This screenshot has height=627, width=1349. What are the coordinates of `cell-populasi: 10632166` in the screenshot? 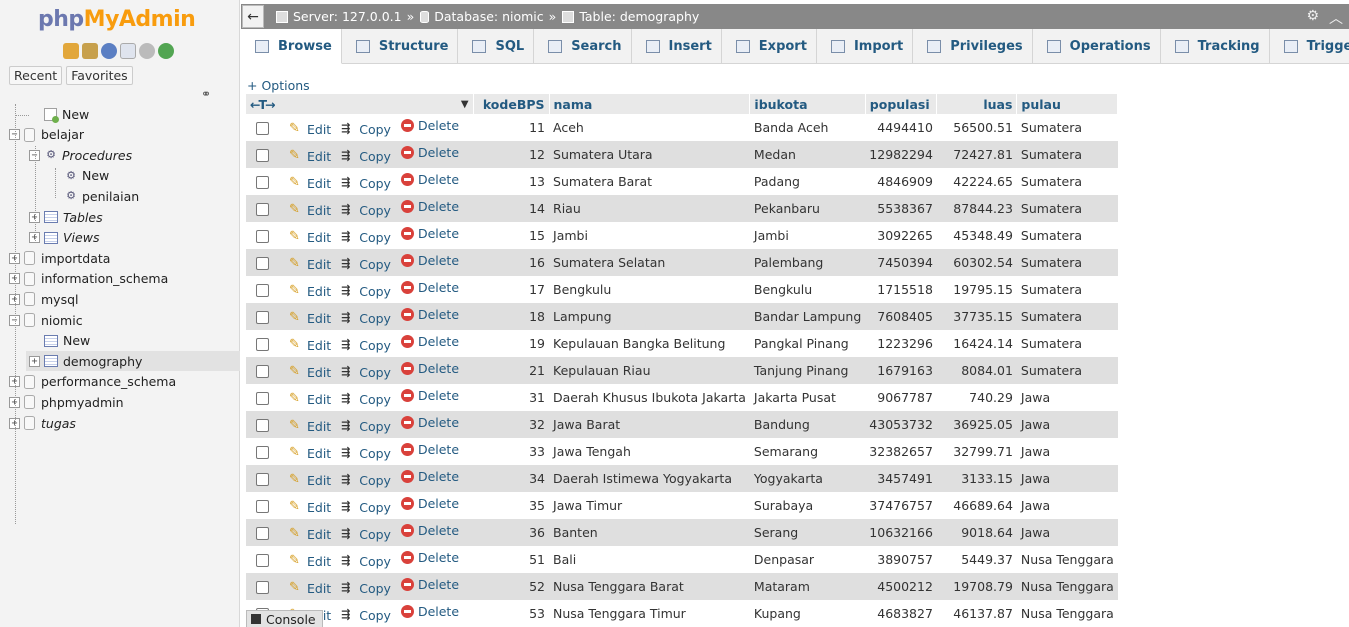 It's located at (901, 532).